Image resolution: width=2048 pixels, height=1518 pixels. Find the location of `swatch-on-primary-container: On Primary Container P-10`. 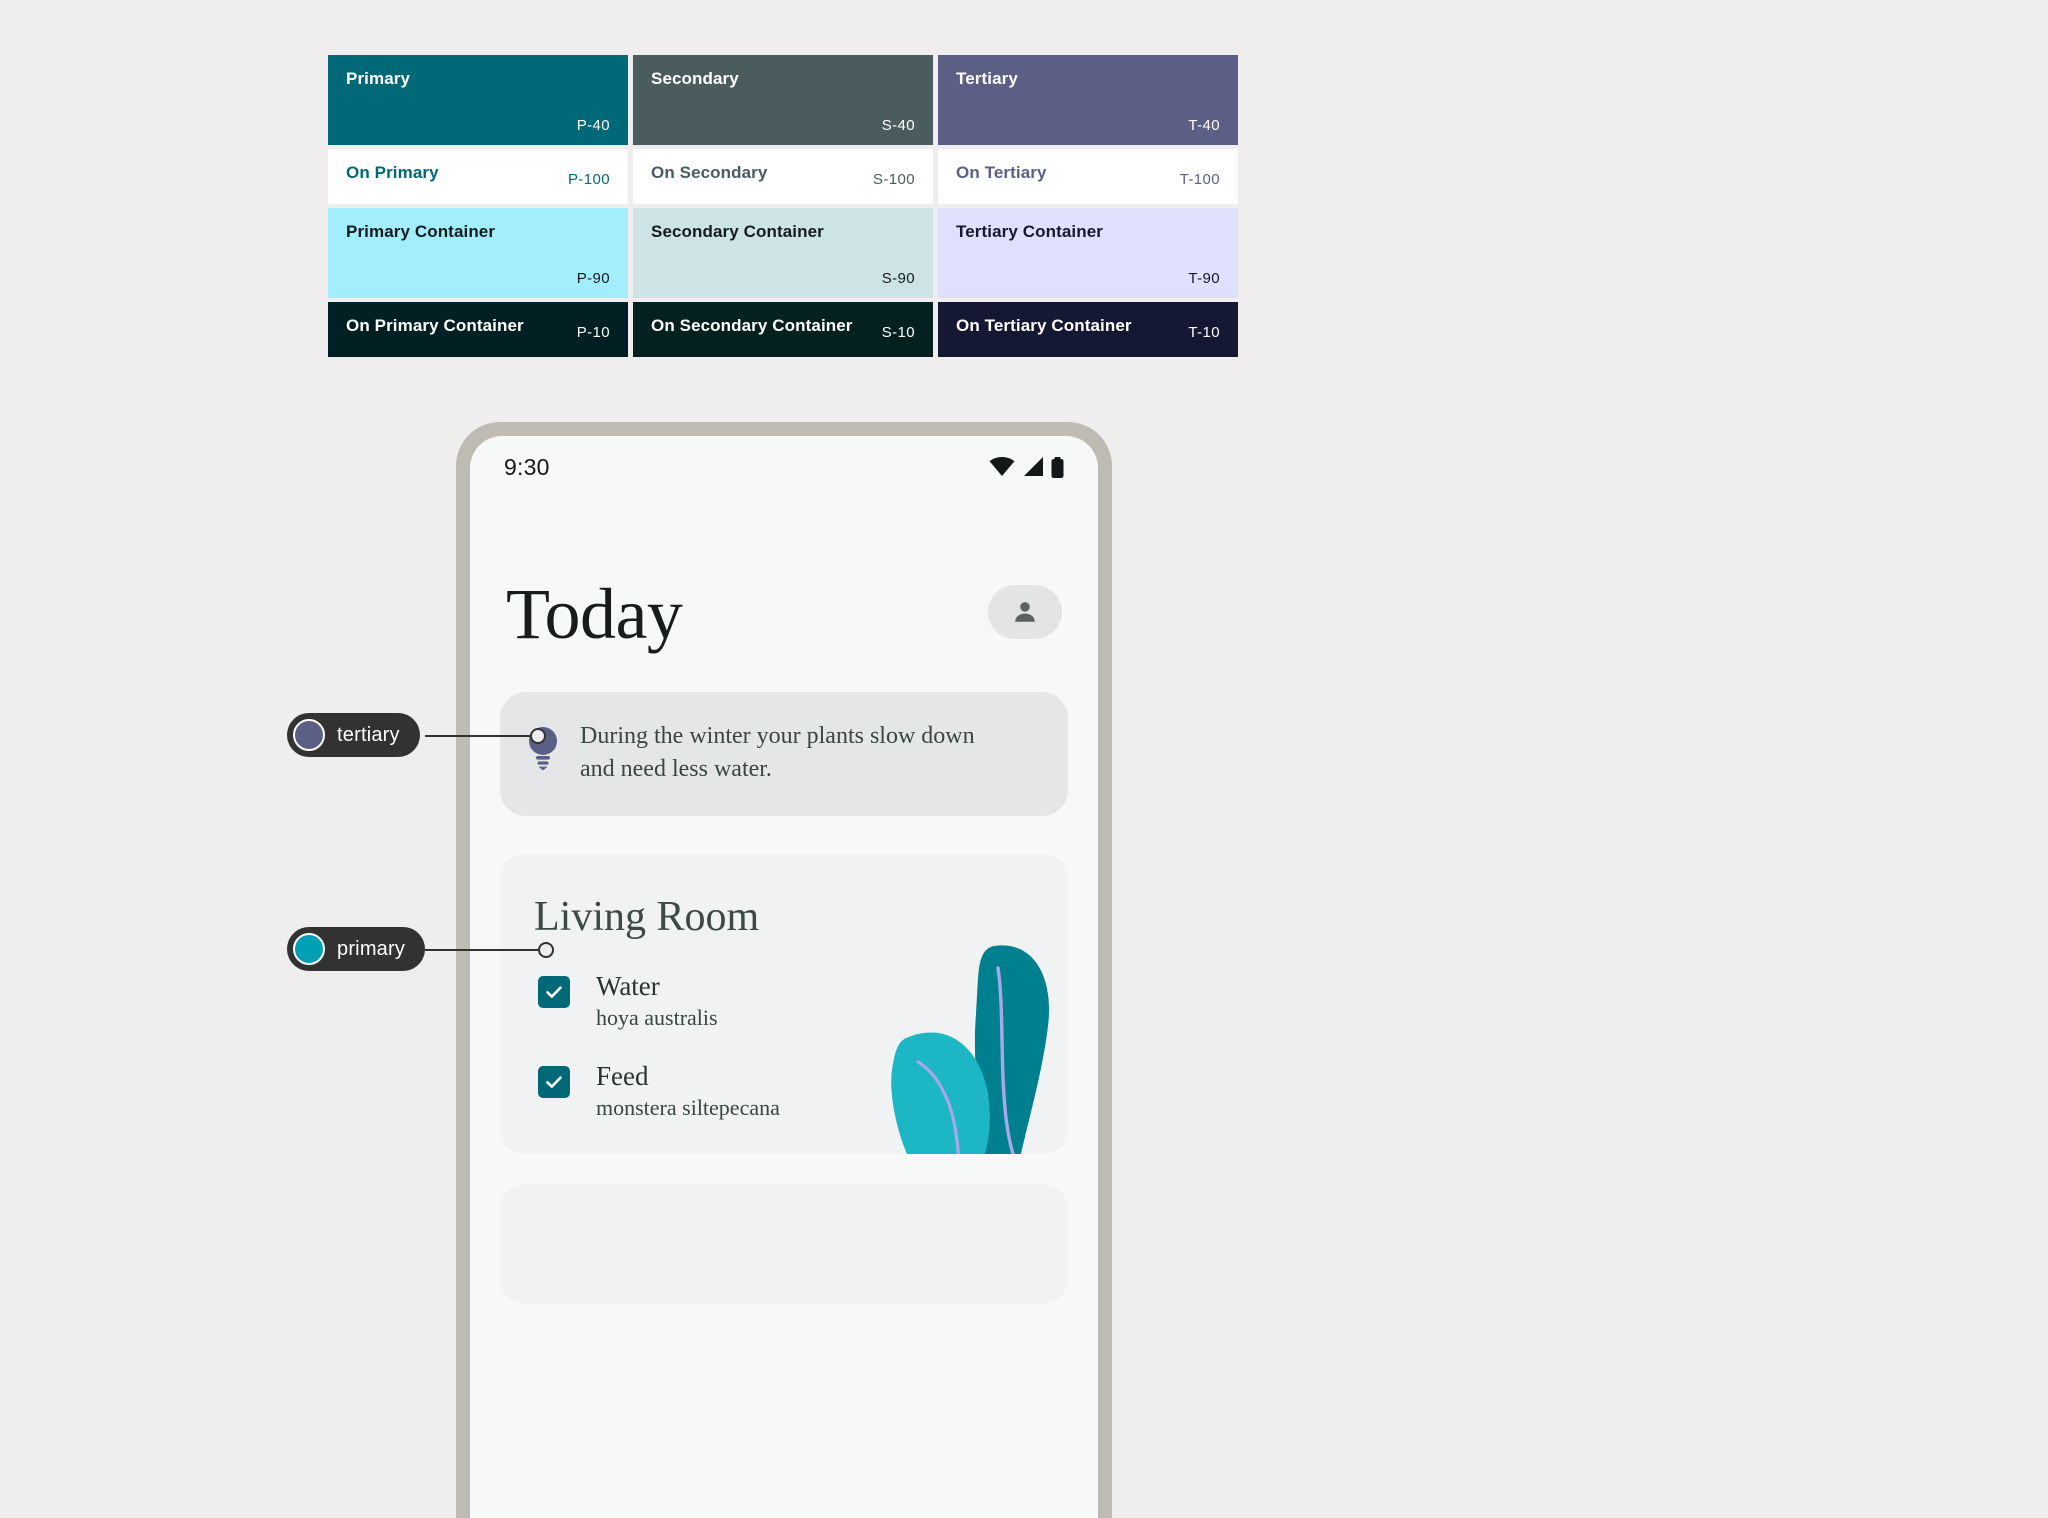

swatch-on-primary-container: On Primary Container P-10 is located at coordinates (478, 329).